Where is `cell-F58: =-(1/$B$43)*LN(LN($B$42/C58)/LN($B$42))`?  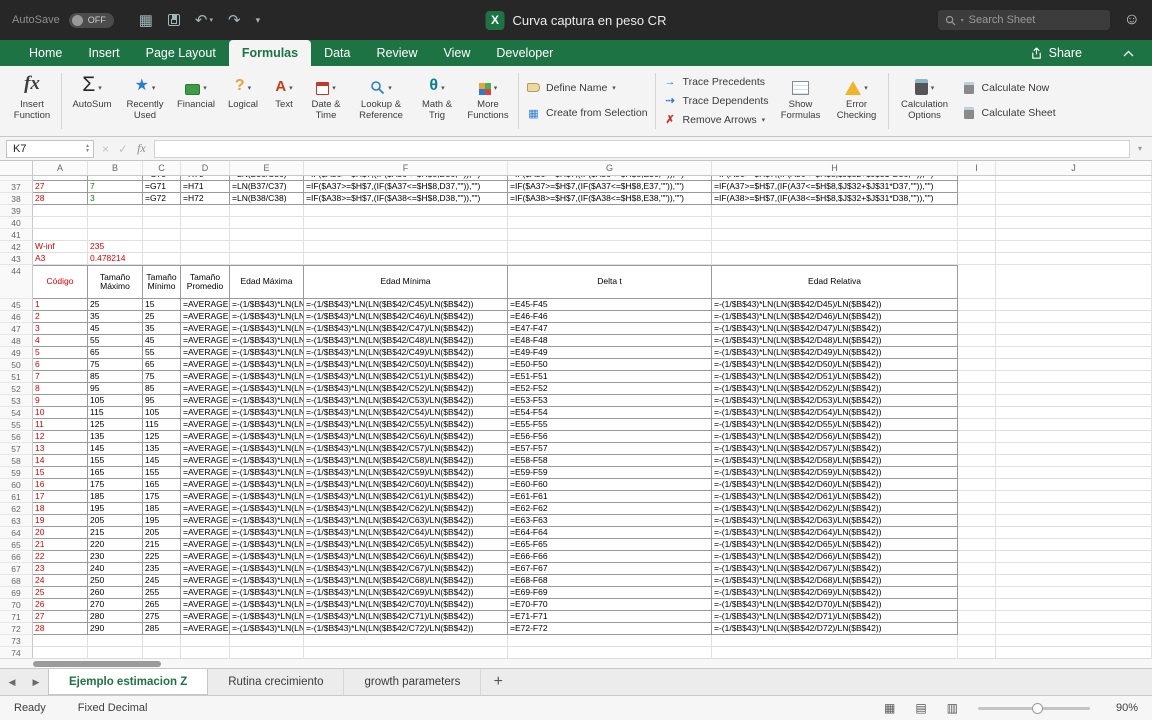
cell-F58: =-(1/$B$43)*LN(LN($B$42/C58)/LN($B$42)) is located at coordinates (406, 461).